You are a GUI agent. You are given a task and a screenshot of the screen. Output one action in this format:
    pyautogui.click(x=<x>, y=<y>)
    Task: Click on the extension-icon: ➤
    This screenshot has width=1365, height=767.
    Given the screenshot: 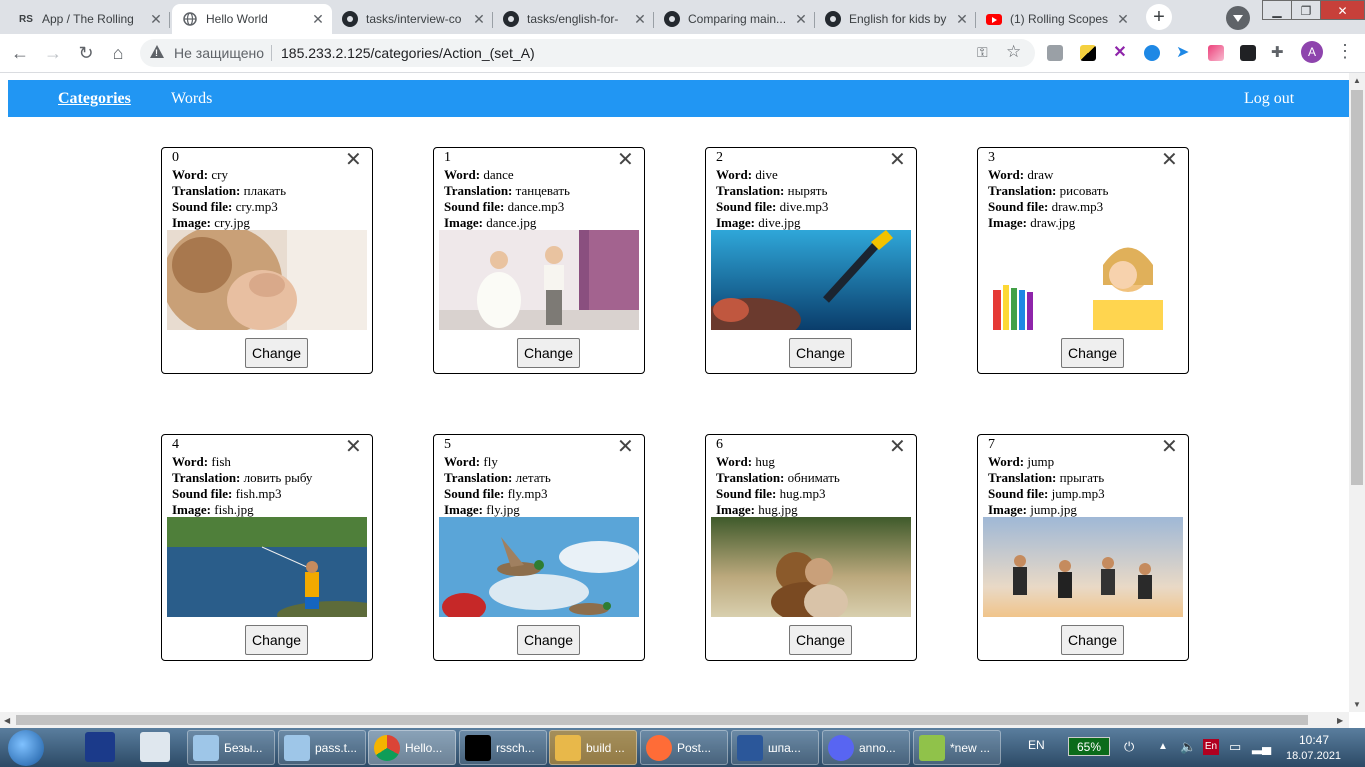 What is the action you would take?
    pyautogui.click(x=1184, y=53)
    